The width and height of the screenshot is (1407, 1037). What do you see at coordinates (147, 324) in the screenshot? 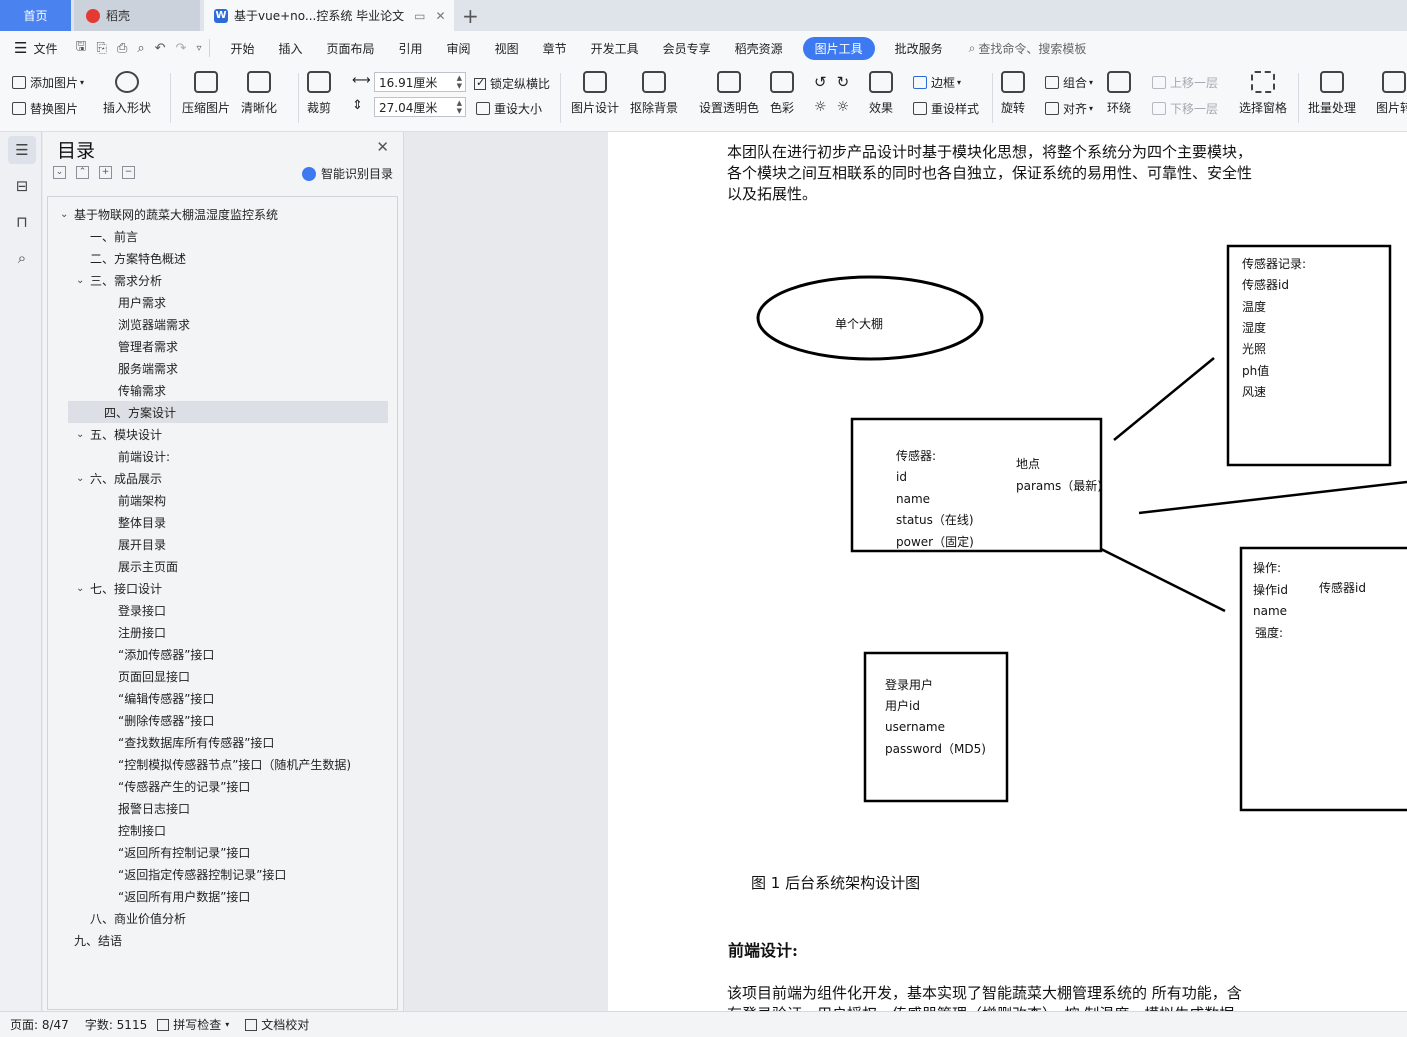
I see `toc-item: 浏览器端需求` at bounding box center [147, 324].